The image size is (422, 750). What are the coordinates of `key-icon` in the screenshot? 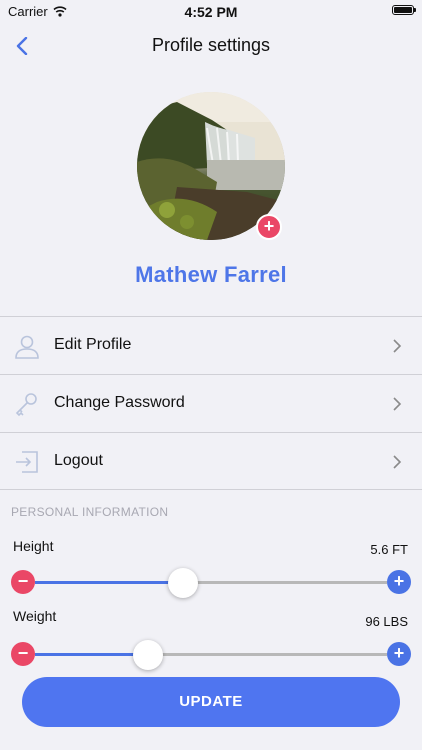 It's located at (26, 405).